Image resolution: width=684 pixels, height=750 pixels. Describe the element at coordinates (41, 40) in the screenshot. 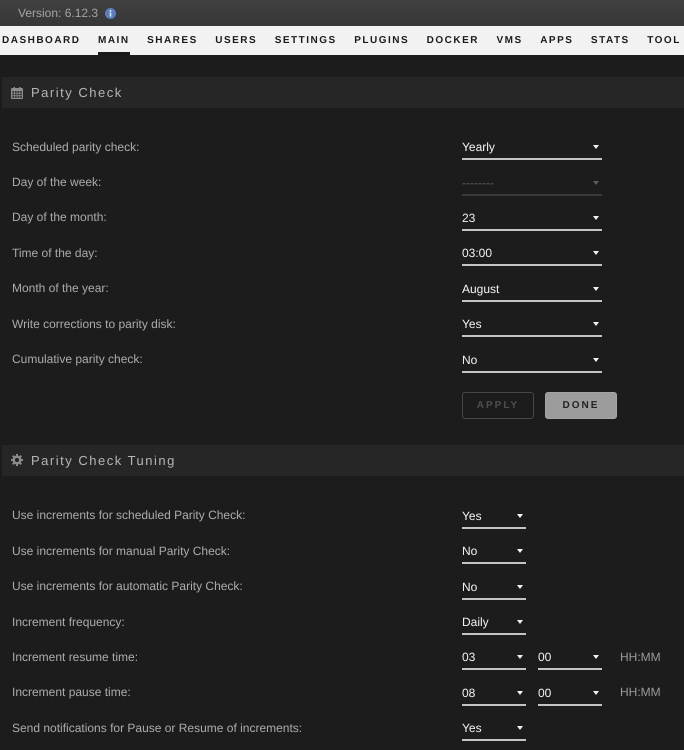

I see `nav-tab: DASHBOARD` at that location.